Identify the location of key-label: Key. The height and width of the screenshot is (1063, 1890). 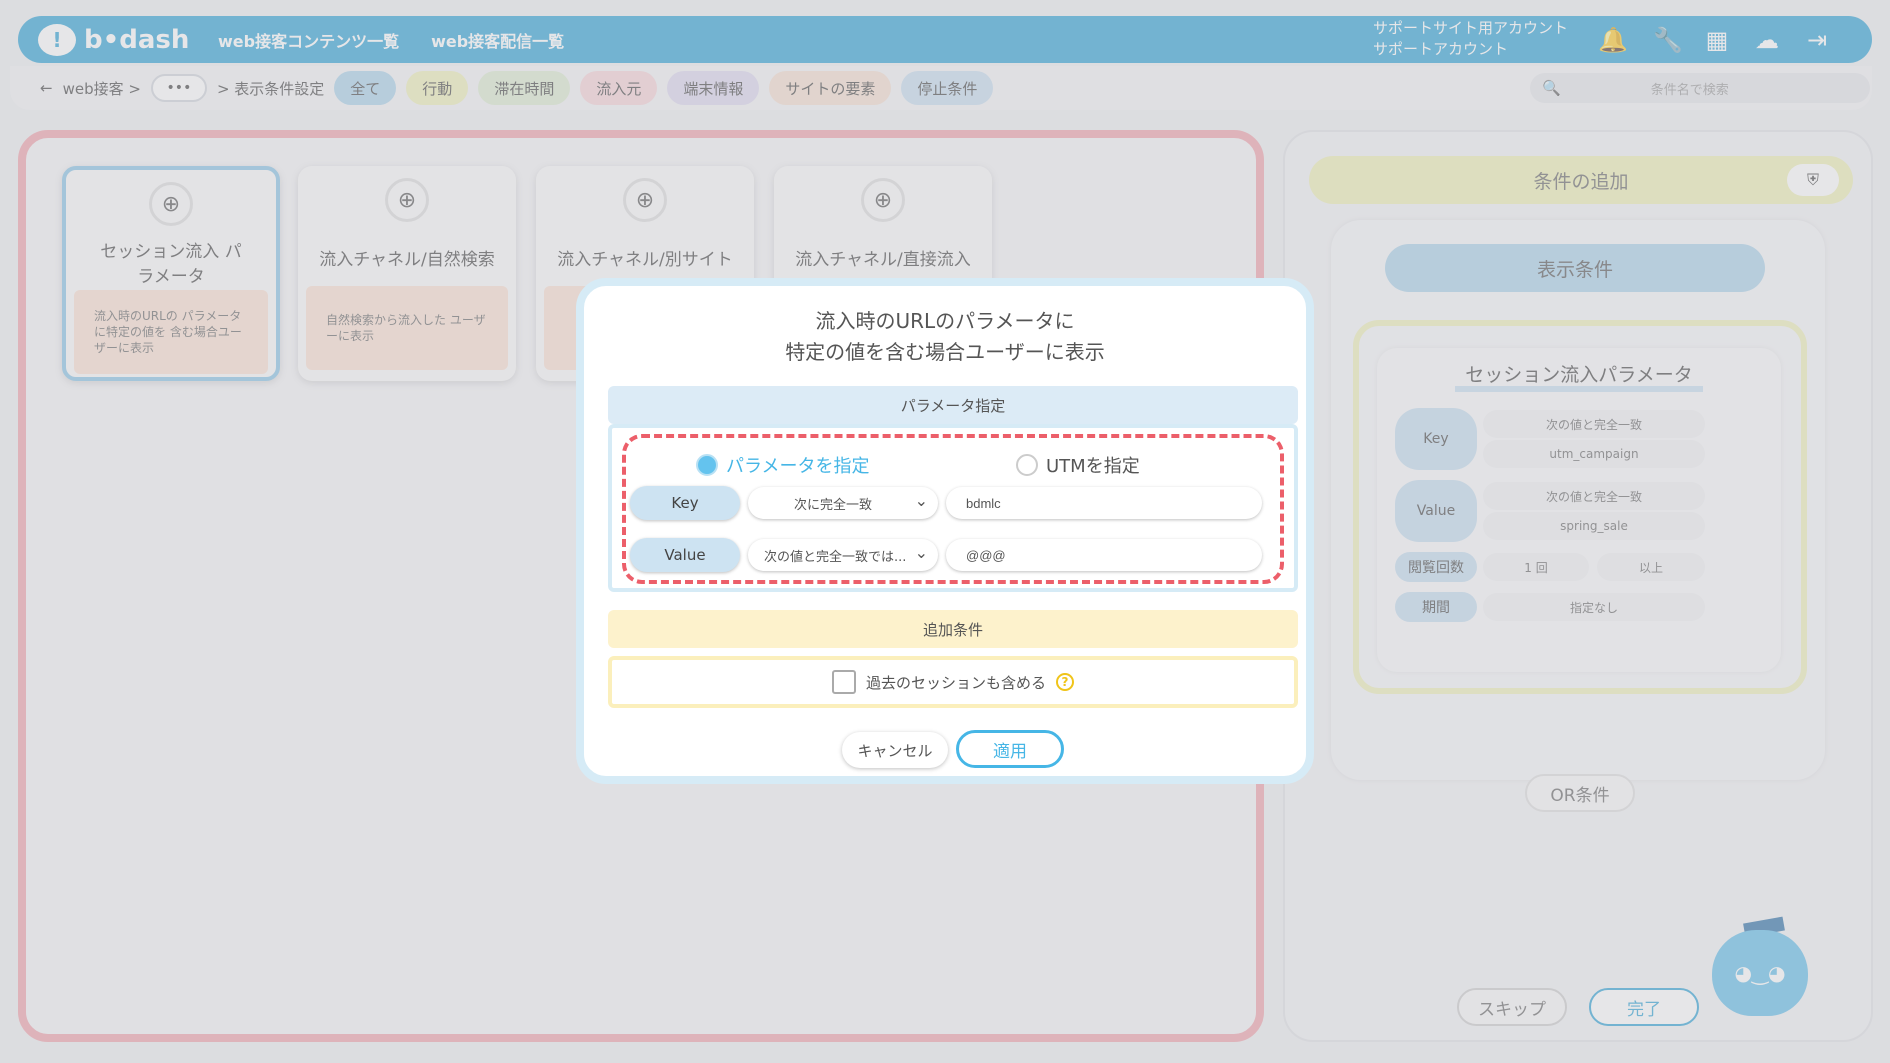
(685, 503).